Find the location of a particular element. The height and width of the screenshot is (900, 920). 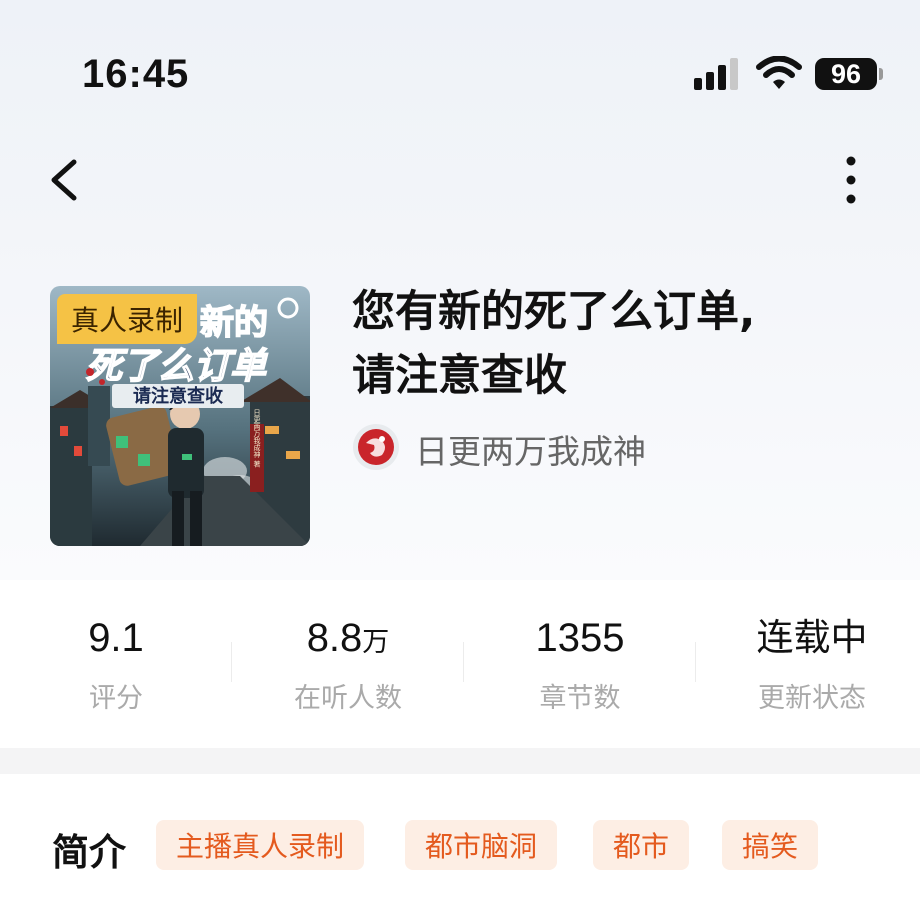

cover-title-line2: 死了么订单 is located at coordinates (177, 366).